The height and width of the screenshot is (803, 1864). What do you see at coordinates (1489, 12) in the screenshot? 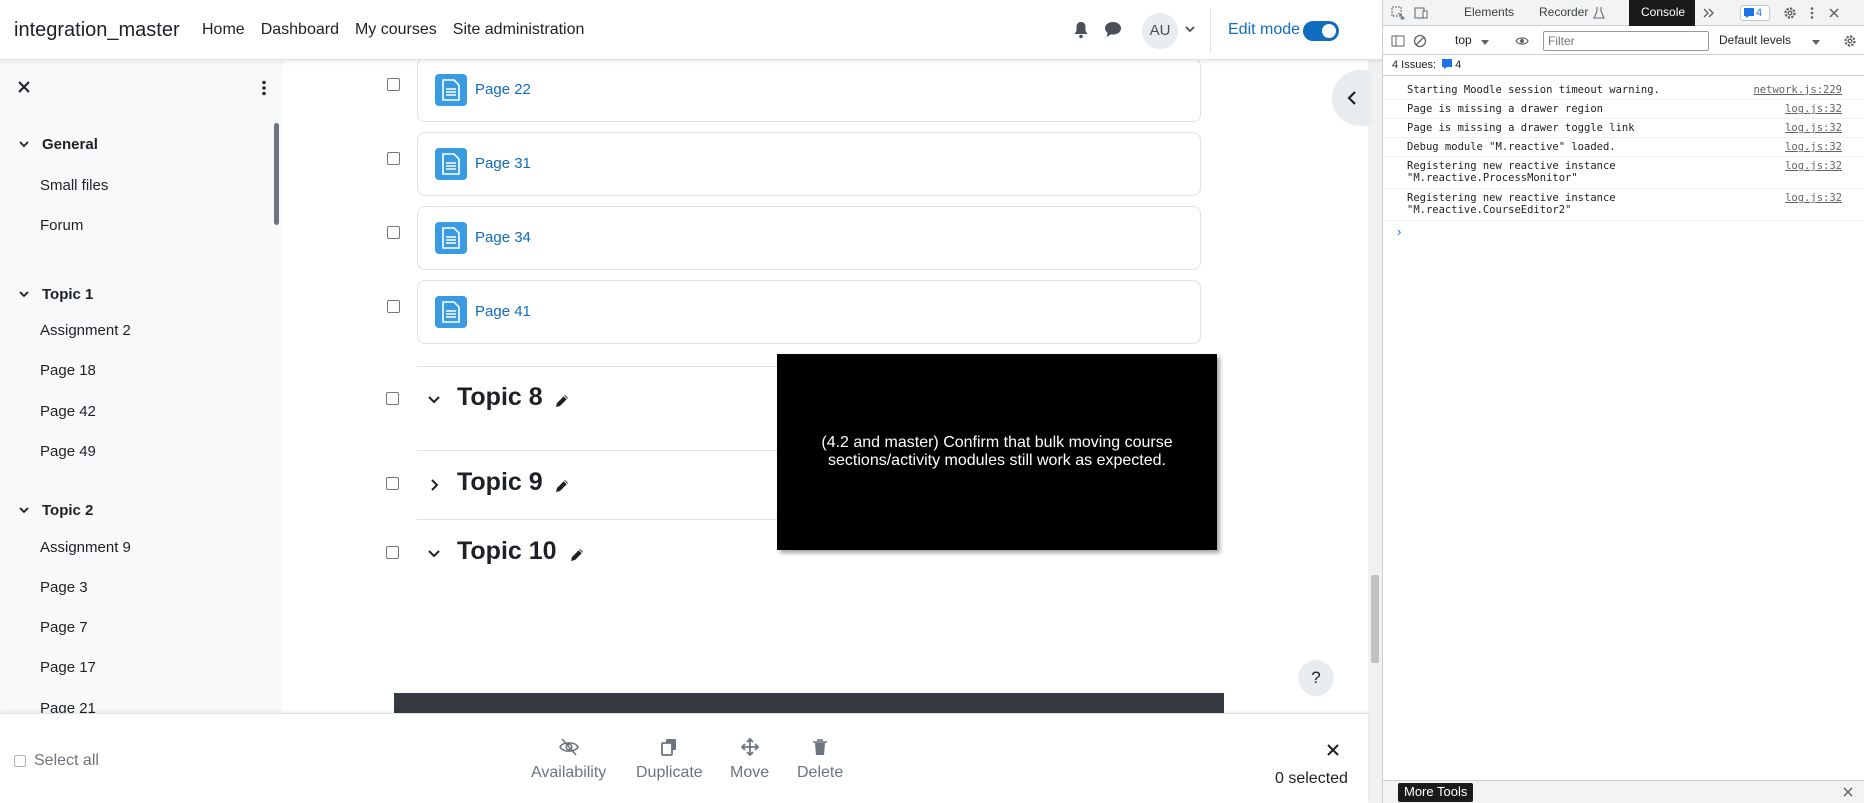
I see `devtools-tab-elements: Elements` at bounding box center [1489, 12].